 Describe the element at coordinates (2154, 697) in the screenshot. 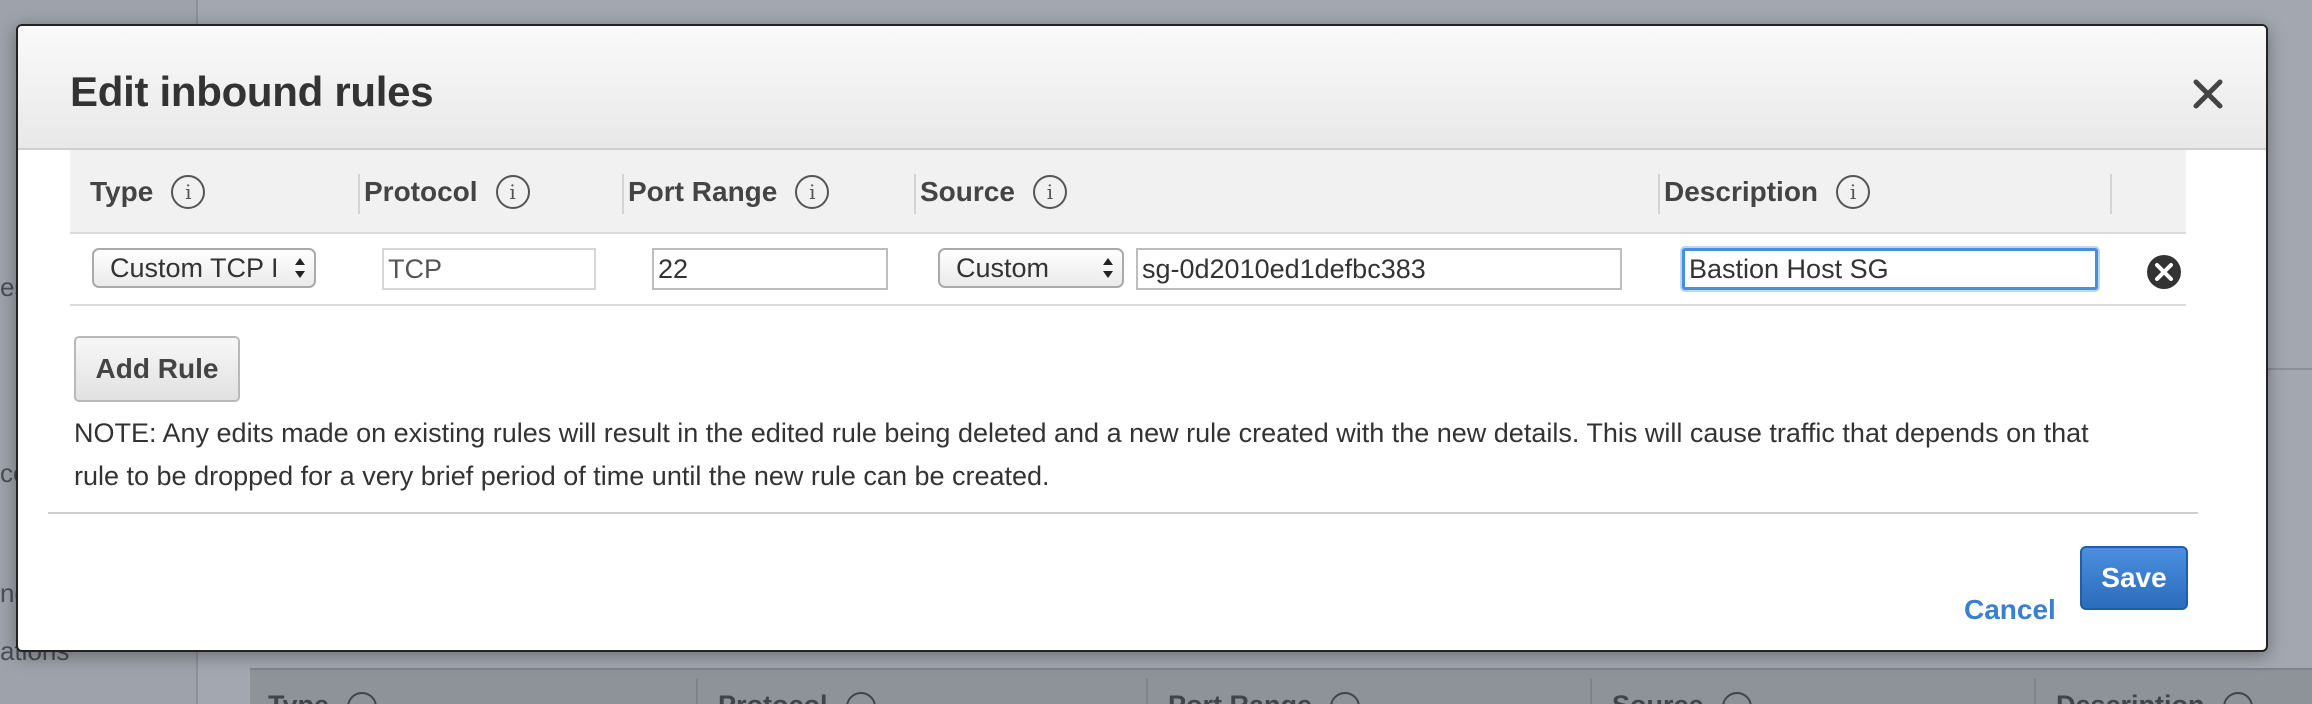

I see `background-column-description: Description` at that location.